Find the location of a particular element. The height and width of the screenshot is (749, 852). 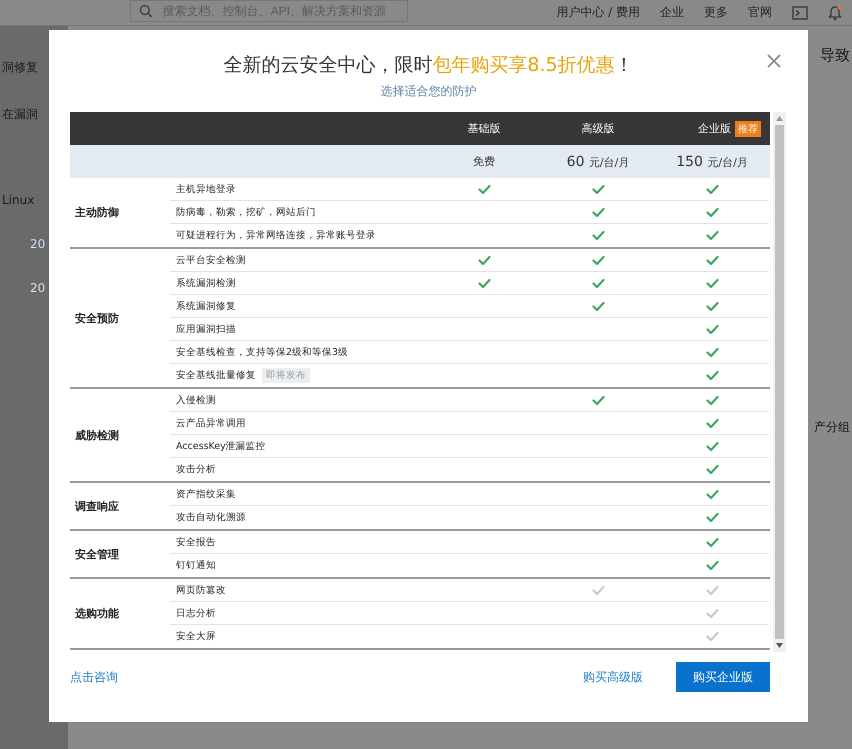

feature-label: 系统漏洞检测 is located at coordinates (206, 283).